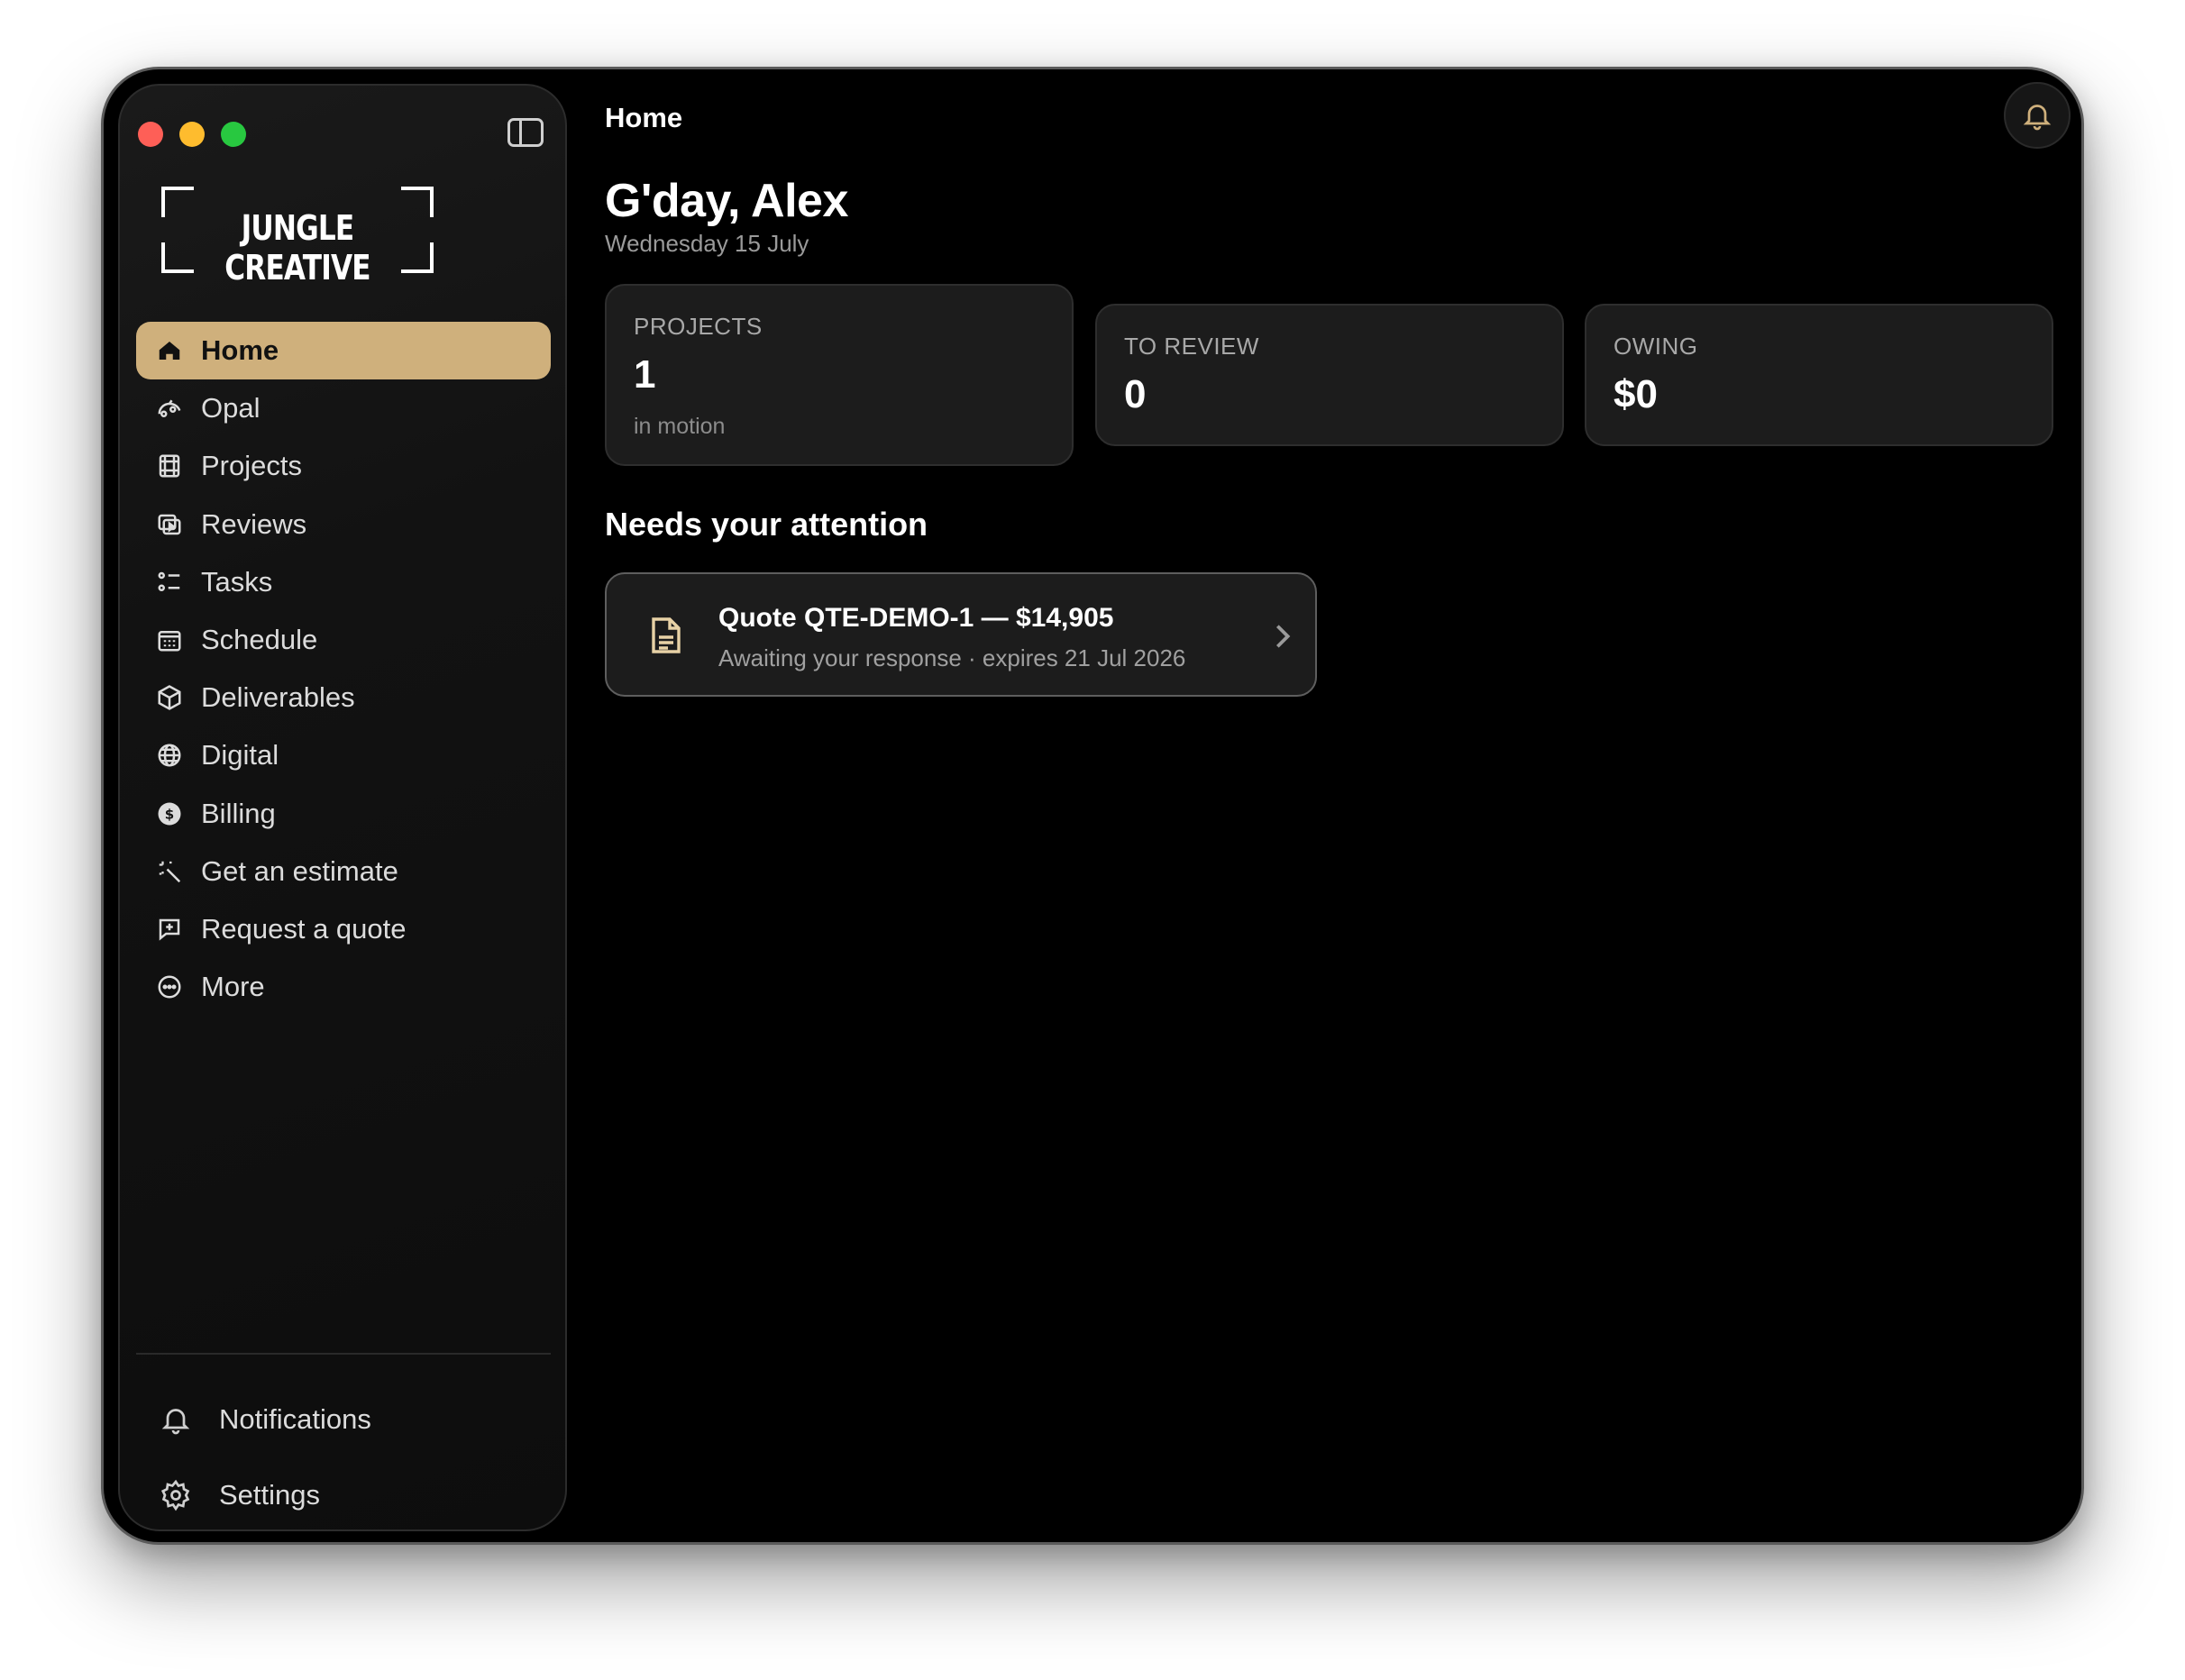  I want to click on sidebar-item-reviews: Reviews, so click(343, 524).